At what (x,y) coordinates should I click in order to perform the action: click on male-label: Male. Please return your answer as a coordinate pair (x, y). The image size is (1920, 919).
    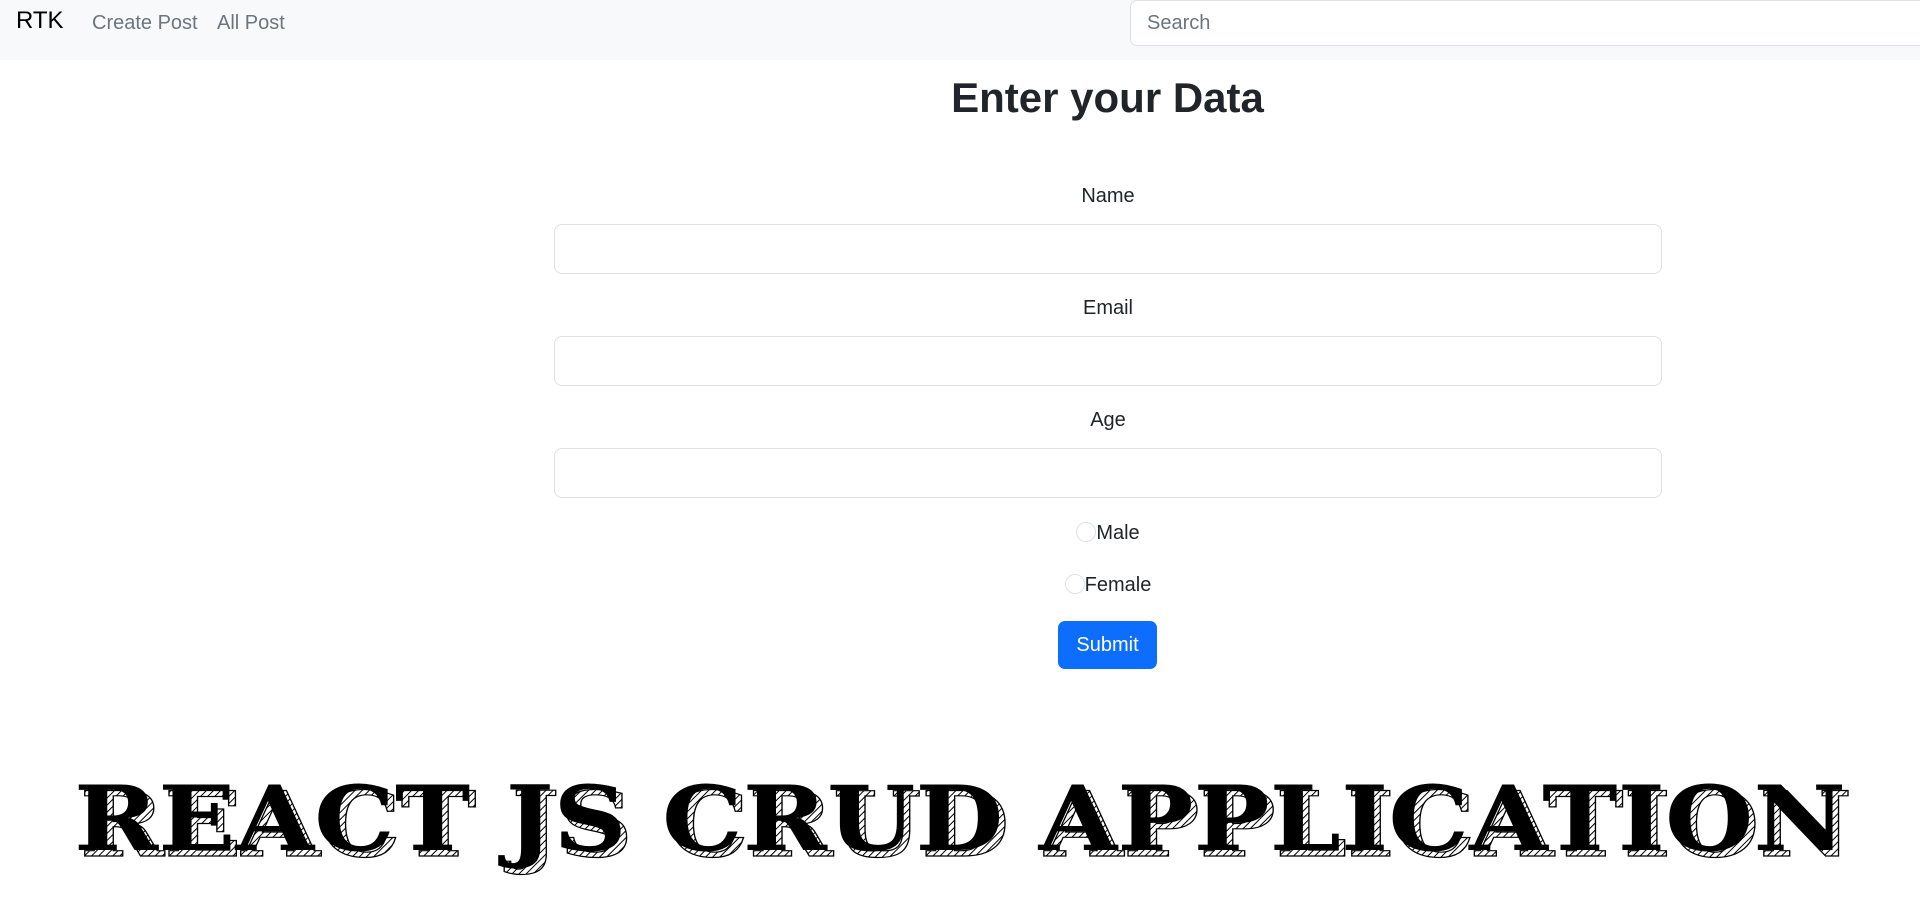
    Looking at the image, I should click on (1118, 533).